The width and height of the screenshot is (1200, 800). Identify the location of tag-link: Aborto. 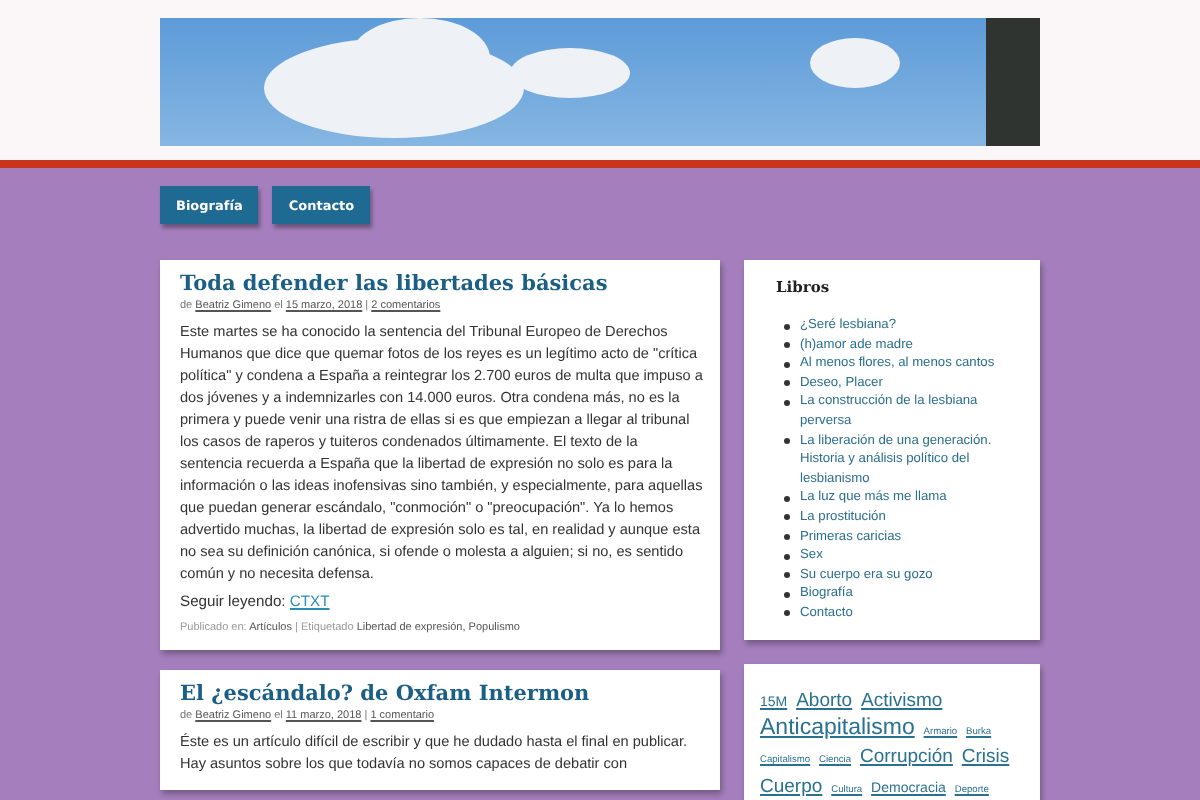
(824, 700).